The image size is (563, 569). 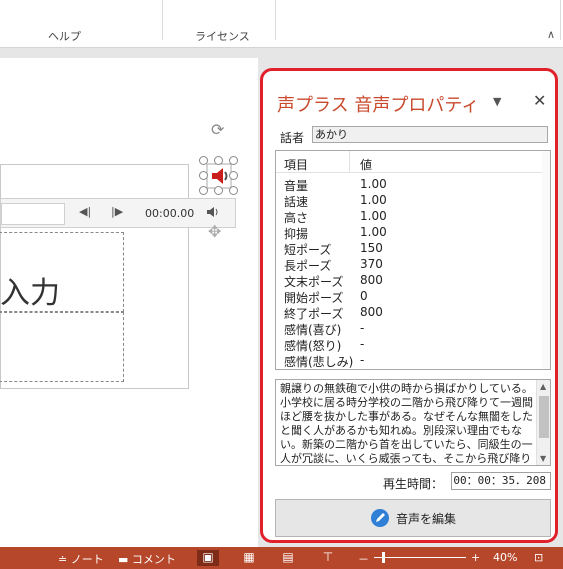 I want to click on reading-view-icon: ▤, so click(x=288, y=558).